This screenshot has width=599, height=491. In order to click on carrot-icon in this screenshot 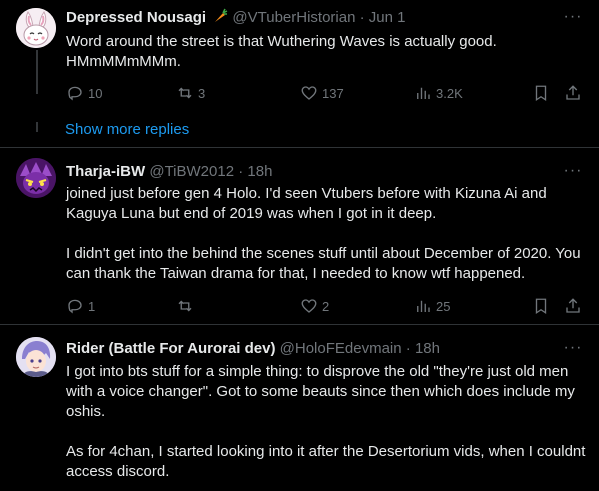, I will do `click(221, 15)`.